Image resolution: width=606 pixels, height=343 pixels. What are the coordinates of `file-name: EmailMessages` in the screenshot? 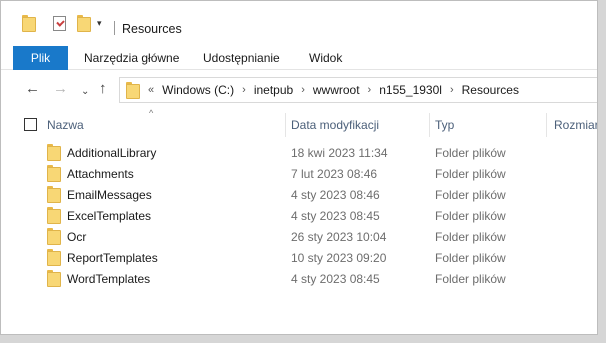 It's located at (109, 195).